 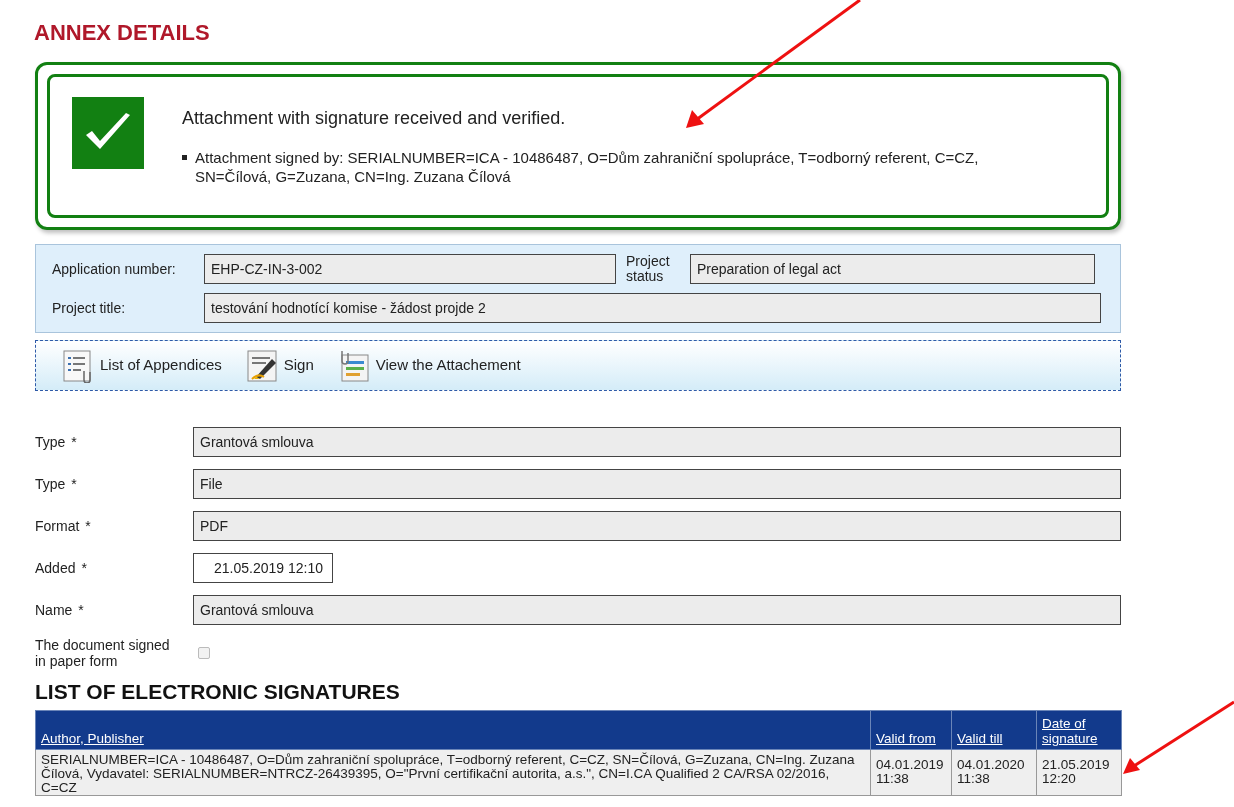 I want to click on field-label: Name, so click(x=54, y=610).